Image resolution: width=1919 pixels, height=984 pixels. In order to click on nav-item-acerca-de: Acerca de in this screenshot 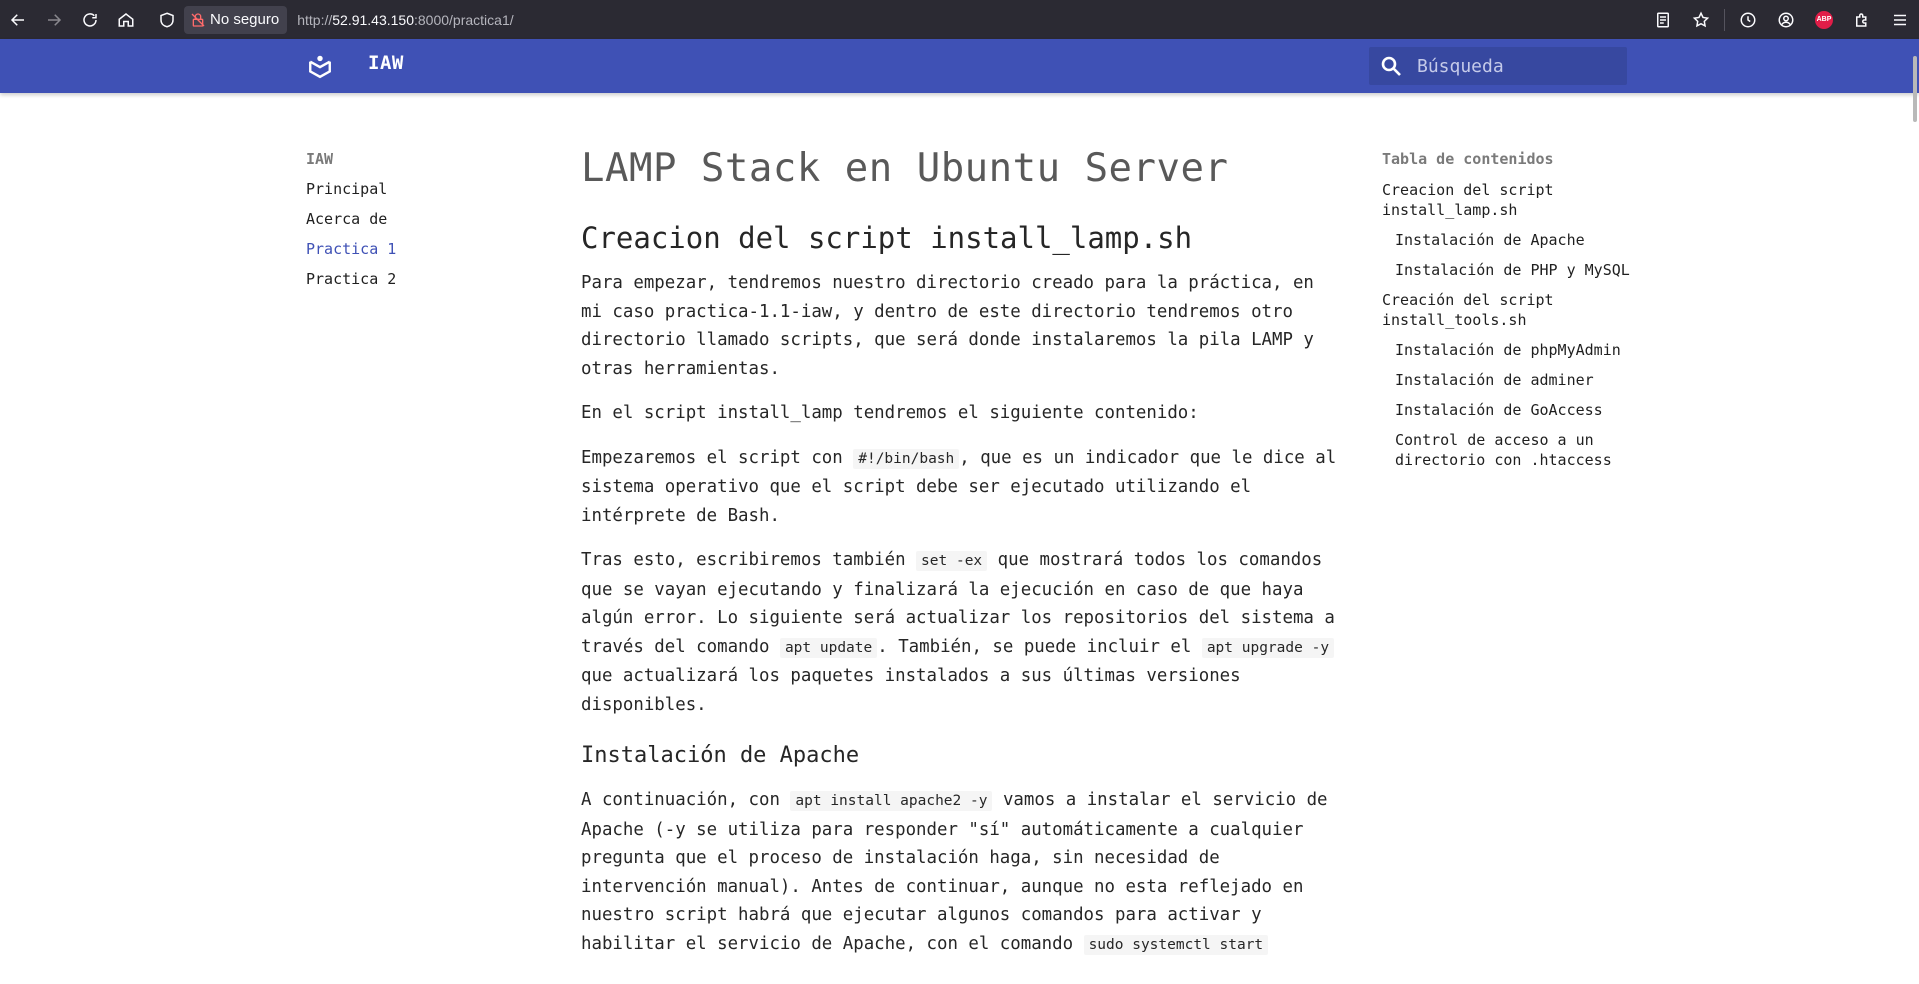, I will do `click(406, 219)`.